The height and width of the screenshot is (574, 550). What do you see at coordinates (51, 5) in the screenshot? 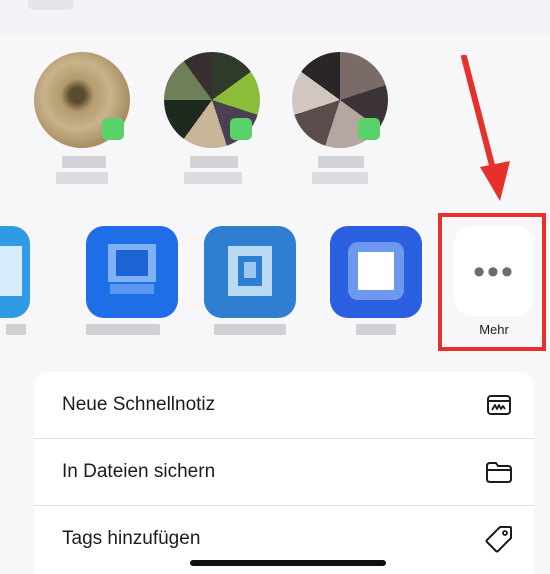
I see `top-tab` at bounding box center [51, 5].